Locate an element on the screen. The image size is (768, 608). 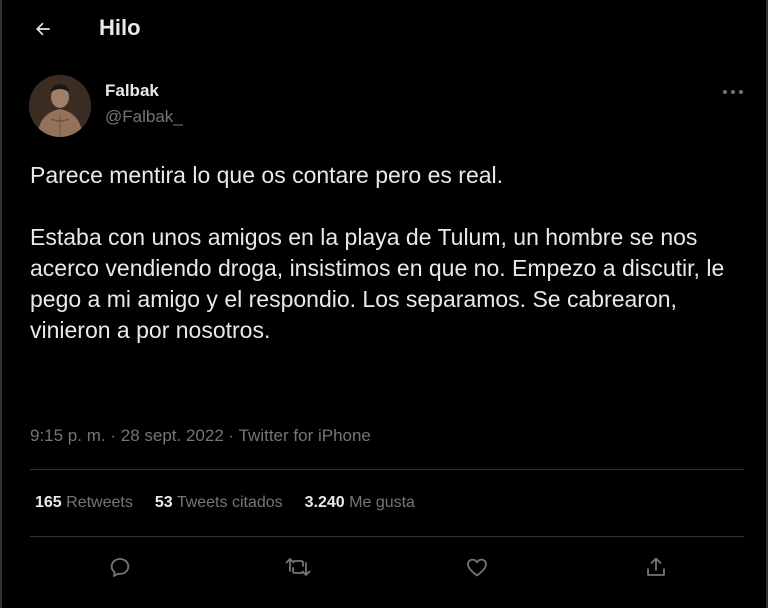
retweet-button is located at coordinates (298, 567).